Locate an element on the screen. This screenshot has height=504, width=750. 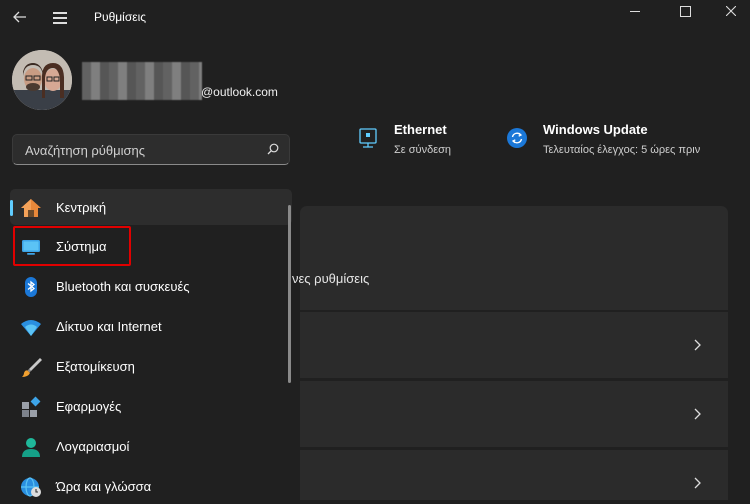
search-icon is located at coordinates (273, 149).